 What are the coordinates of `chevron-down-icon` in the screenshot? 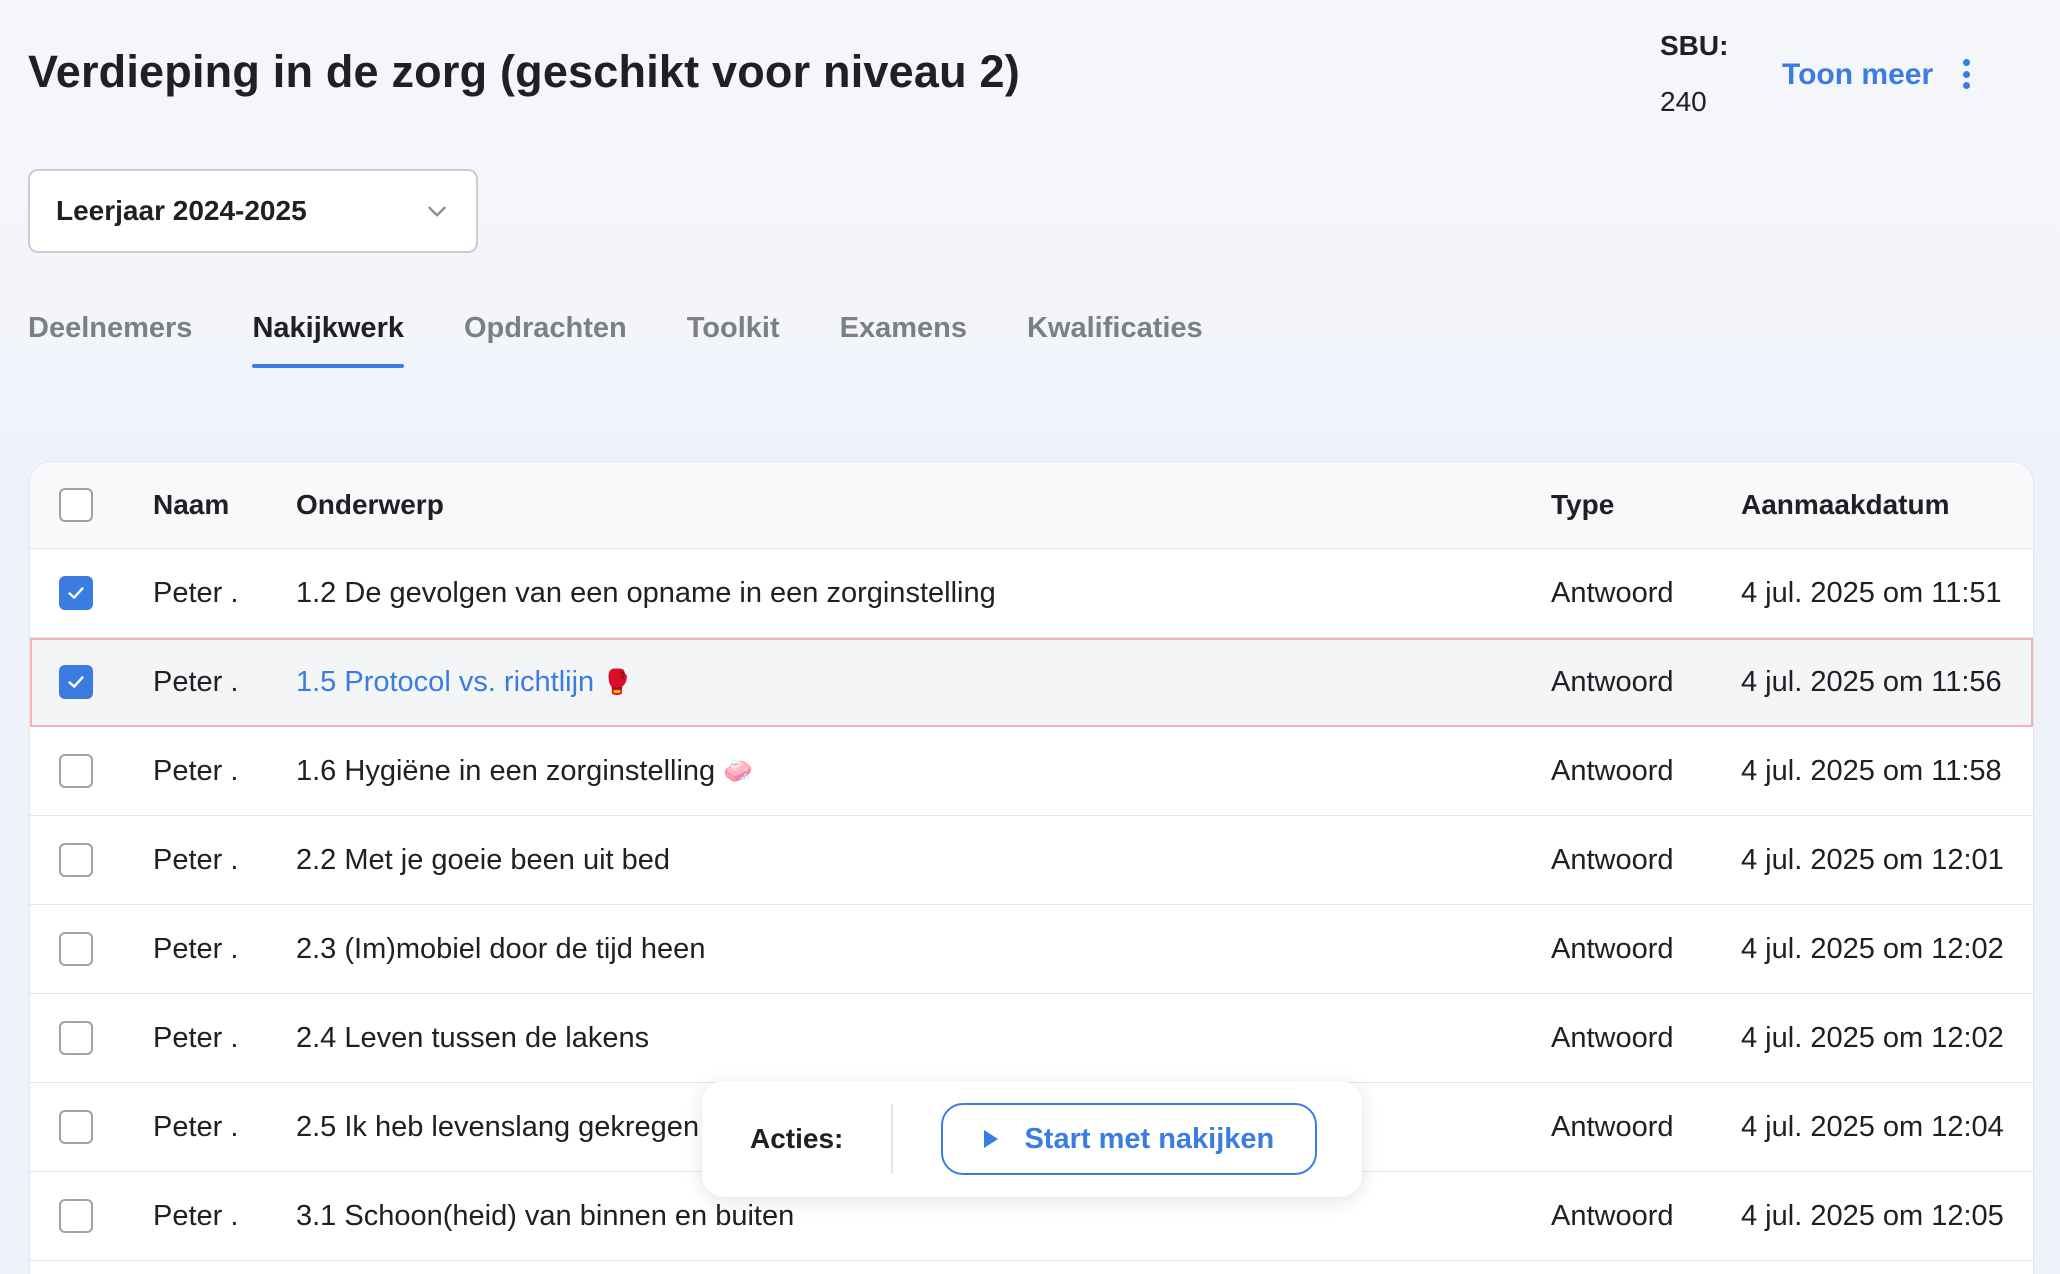 It's located at (437, 211).